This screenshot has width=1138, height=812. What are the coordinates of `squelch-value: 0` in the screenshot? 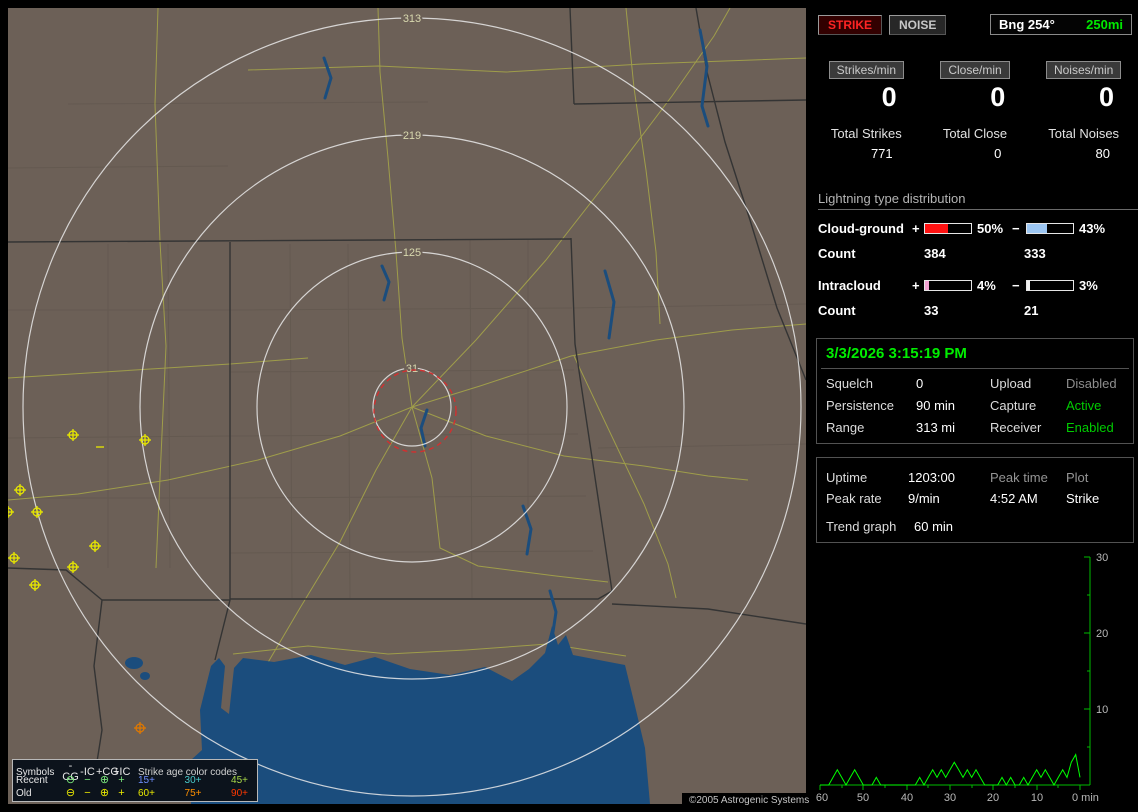 It's located at (920, 383).